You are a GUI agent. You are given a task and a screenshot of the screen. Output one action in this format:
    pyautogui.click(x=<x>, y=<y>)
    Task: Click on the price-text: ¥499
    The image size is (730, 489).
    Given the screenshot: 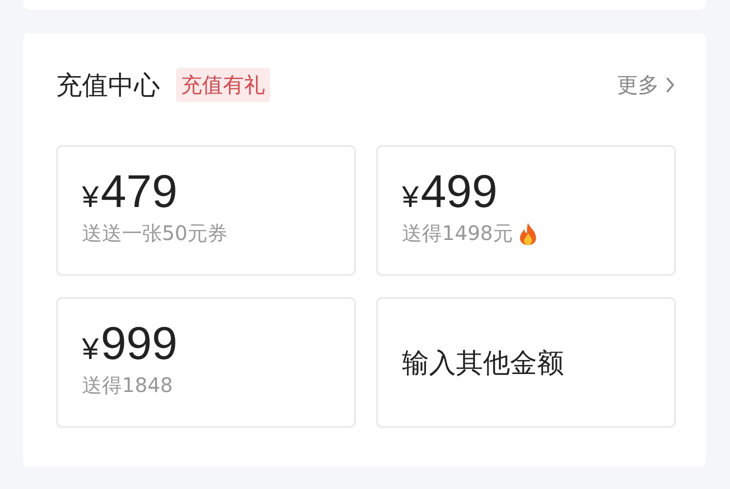 What is the action you would take?
    pyautogui.click(x=450, y=191)
    